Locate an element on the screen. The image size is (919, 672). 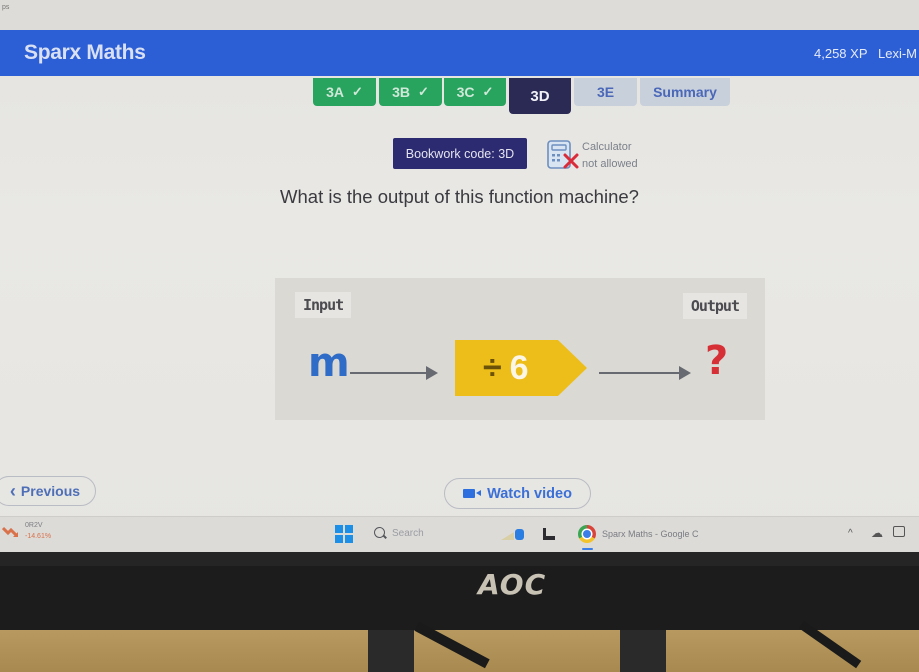
browser-tab-strip: ps is located at coordinates (459, 15).